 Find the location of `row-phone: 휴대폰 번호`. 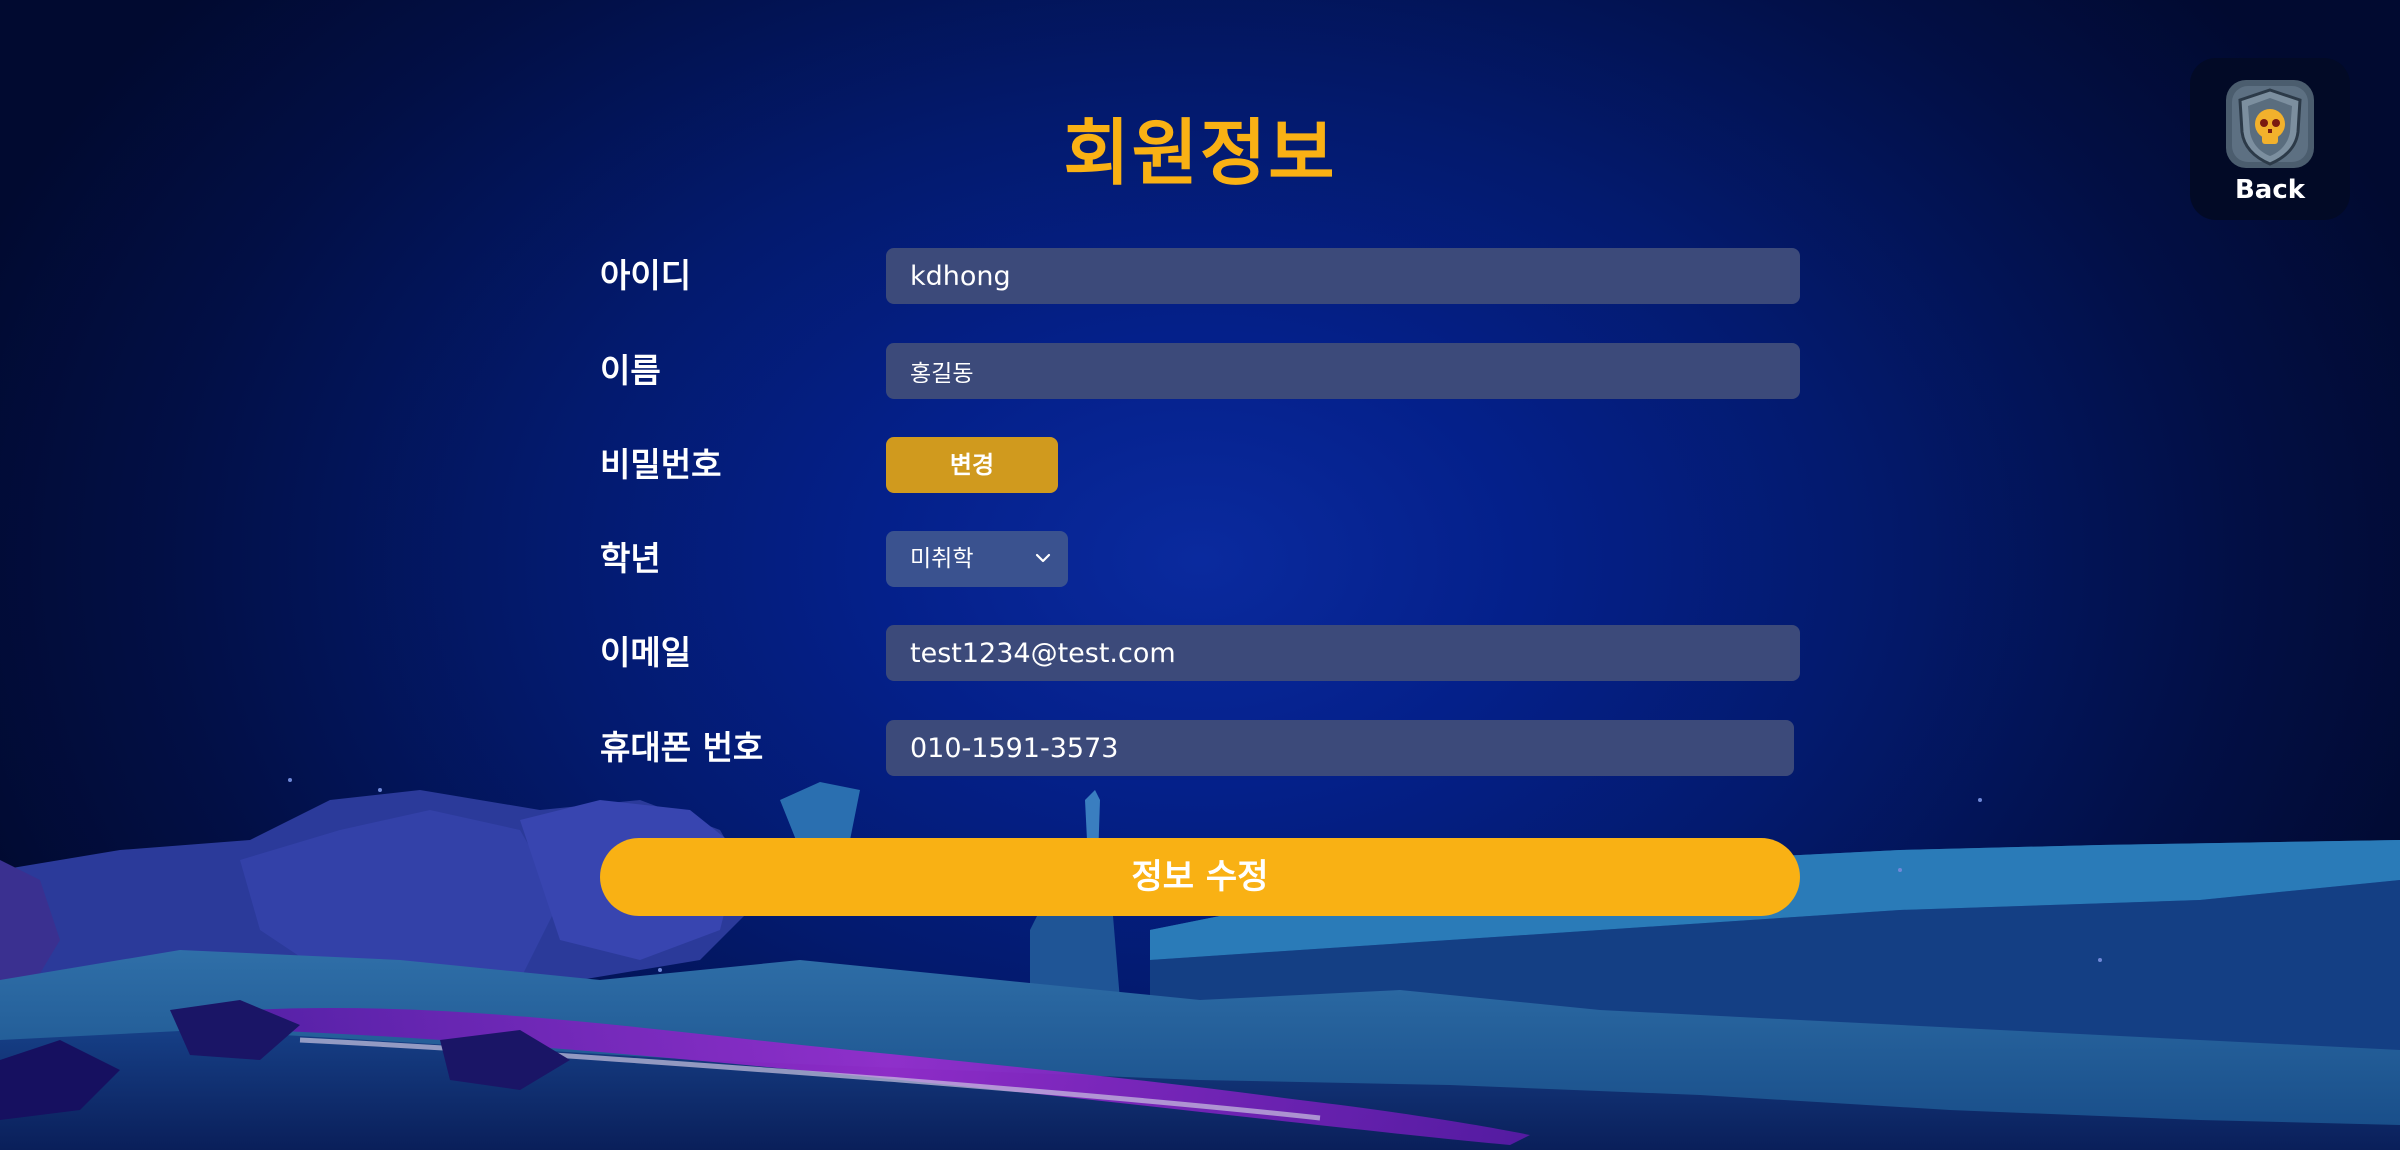

row-phone: 휴대폰 번호 is located at coordinates (1200, 748).